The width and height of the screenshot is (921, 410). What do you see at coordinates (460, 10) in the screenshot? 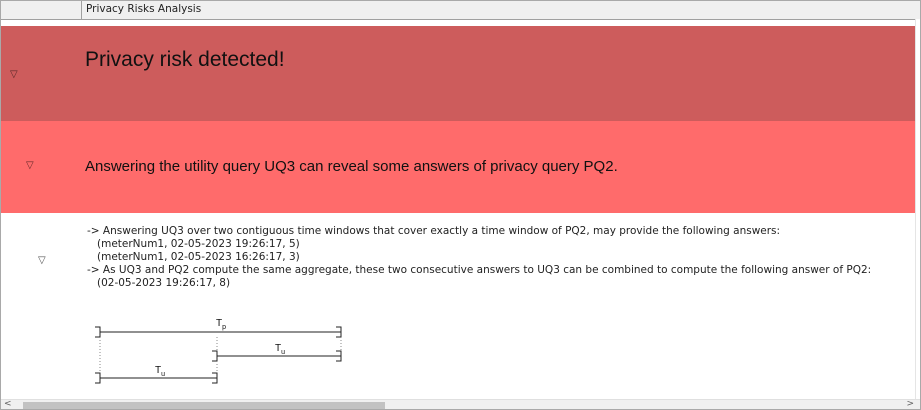
I see `column-header: Privacy Risks Analysis` at bounding box center [460, 10].